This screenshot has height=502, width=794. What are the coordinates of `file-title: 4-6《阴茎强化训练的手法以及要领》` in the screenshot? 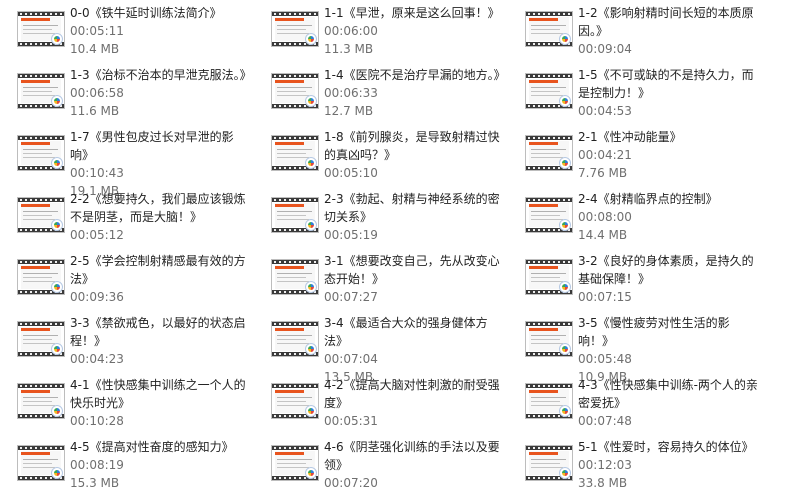 It's located at (414, 456).